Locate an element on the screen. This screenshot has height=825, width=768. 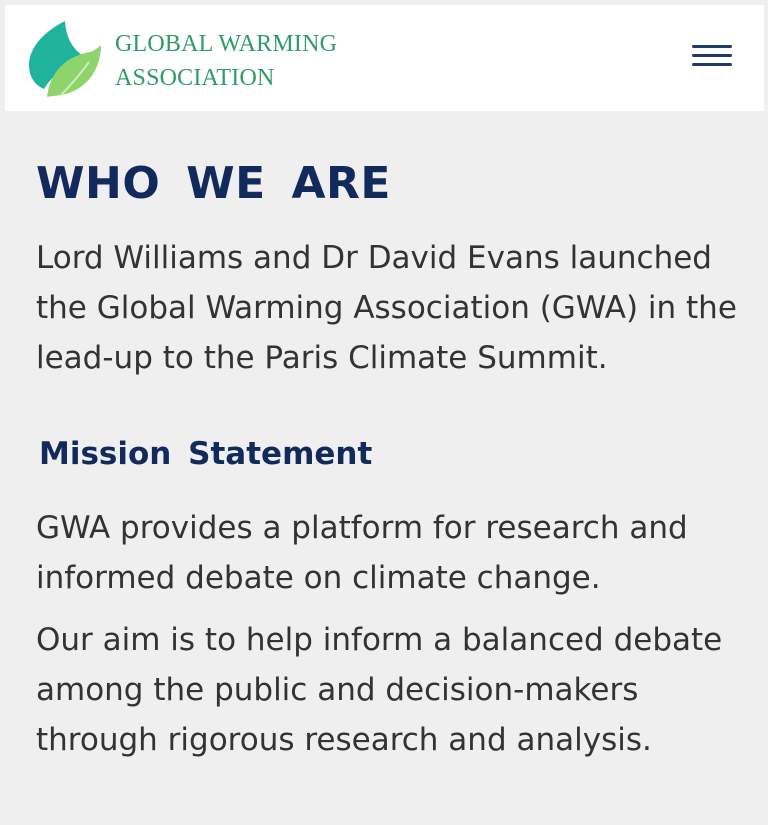
mission-statement-heading: Mission Statement is located at coordinates (206, 454).